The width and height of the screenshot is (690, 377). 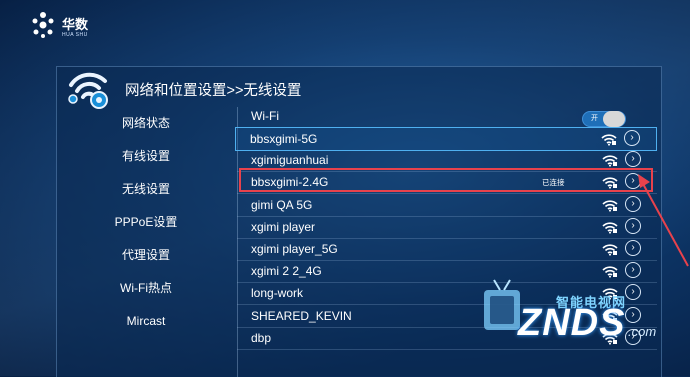 What do you see at coordinates (43, 25) in the screenshot?
I see `brand-logo-icon` at bounding box center [43, 25].